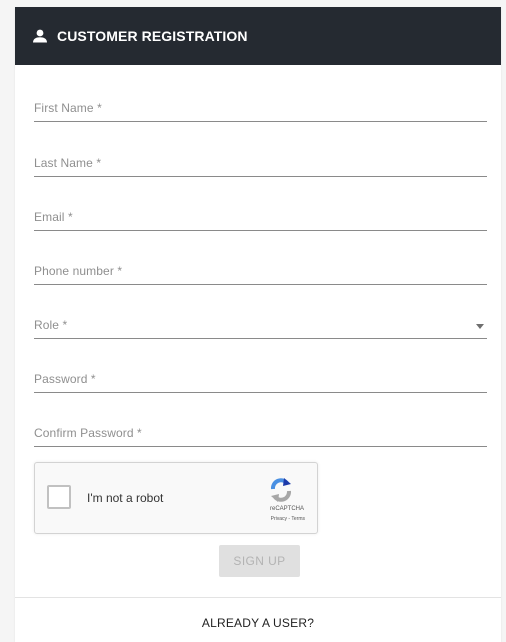 The height and width of the screenshot is (642, 506). What do you see at coordinates (258, 36) in the screenshot?
I see `card-header: CUSTOMER REGISTRATION` at bounding box center [258, 36].